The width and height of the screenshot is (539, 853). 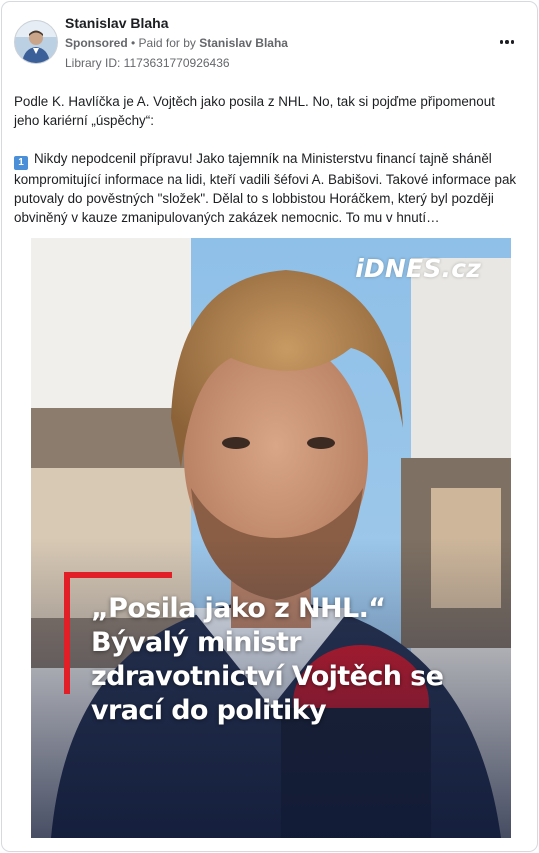 What do you see at coordinates (243, 43) in the screenshot?
I see `paid-for-name: Stanislav Blaha` at bounding box center [243, 43].